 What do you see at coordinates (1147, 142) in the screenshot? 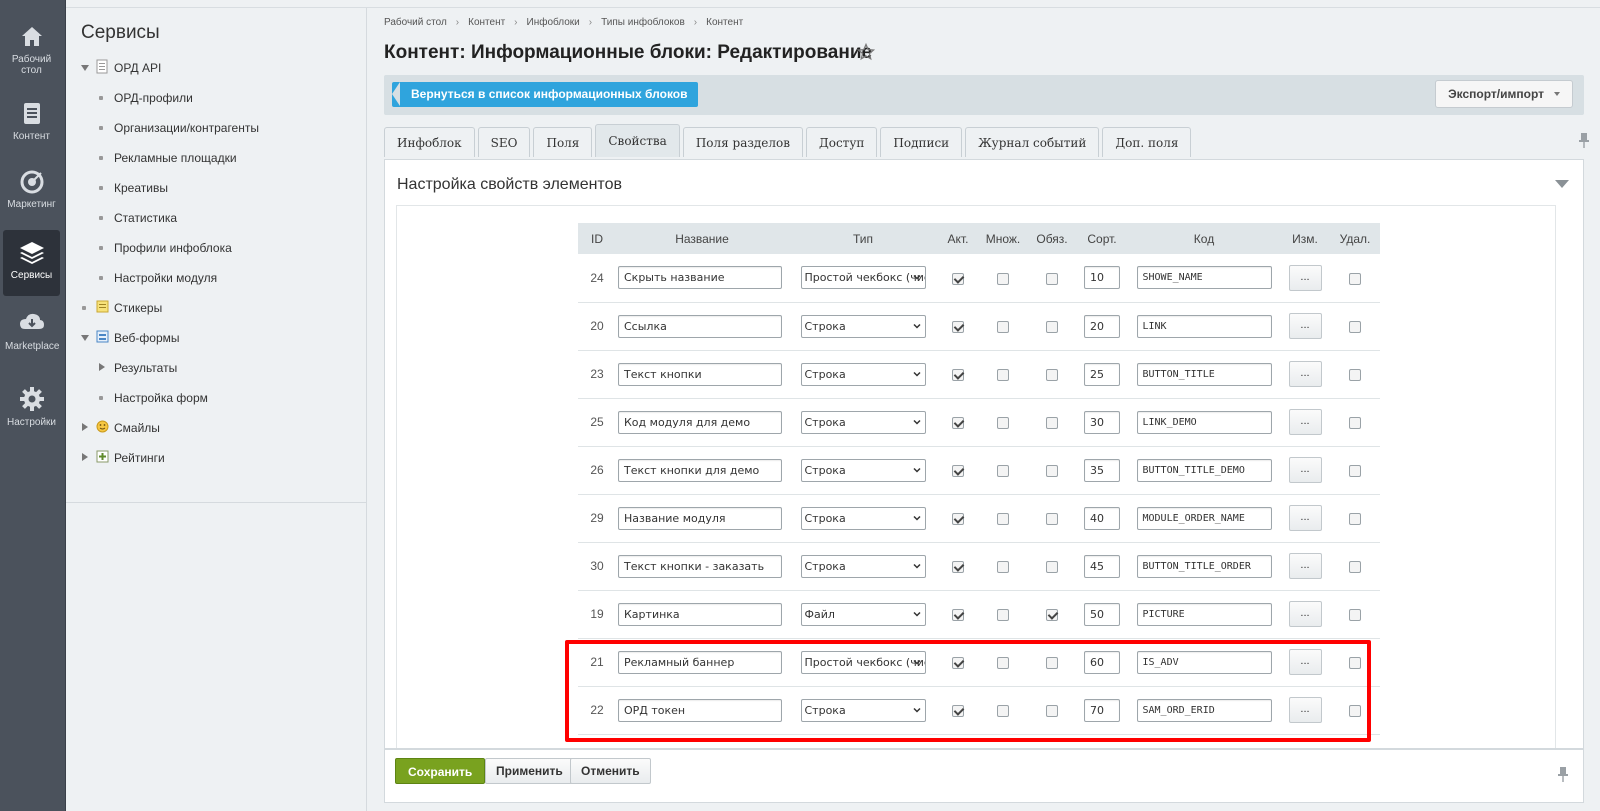
I see `tab-extra-fields: Доп. поля` at bounding box center [1147, 142].